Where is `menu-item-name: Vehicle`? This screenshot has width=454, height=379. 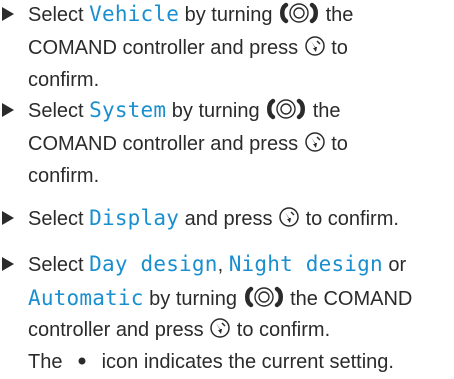
menu-item-name: Vehicle is located at coordinates (134, 14).